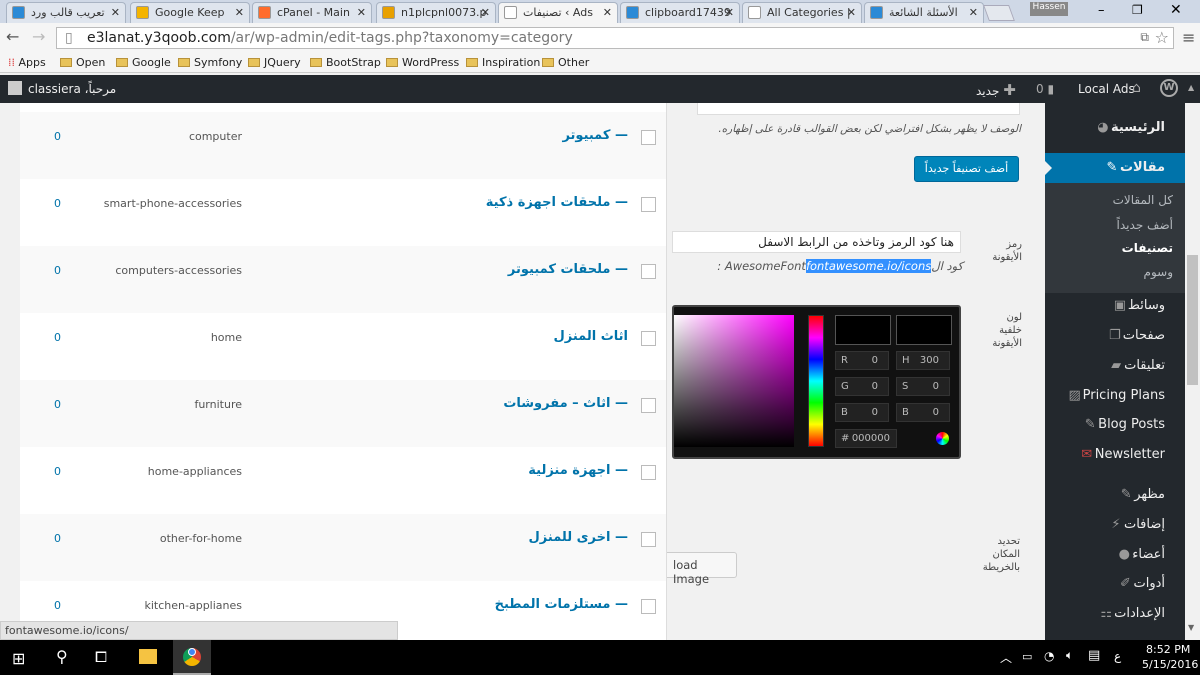 The height and width of the screenshot is (675, 1200). What do you see at coordinates (192, 657) in the screenshot?
I see `chrome-taskbar-button` at bounding box center [192, 657].